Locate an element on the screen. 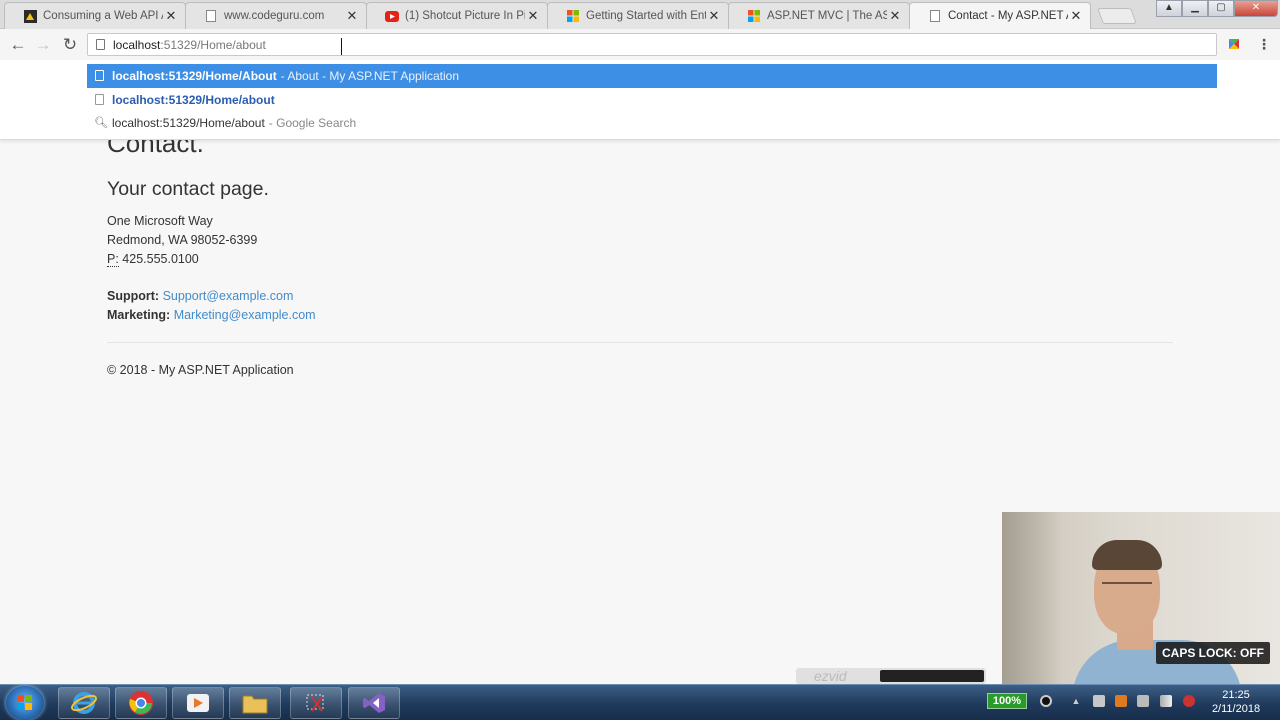  show-hidden-icons: ▲ is located at coordinates (1076, 701).